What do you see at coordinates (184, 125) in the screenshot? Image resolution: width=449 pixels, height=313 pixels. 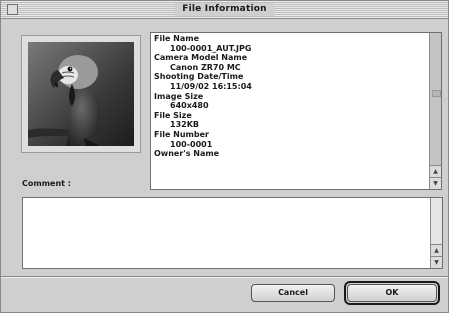 I see `file-size-value: 132KB` at bounding box center [184, 125].